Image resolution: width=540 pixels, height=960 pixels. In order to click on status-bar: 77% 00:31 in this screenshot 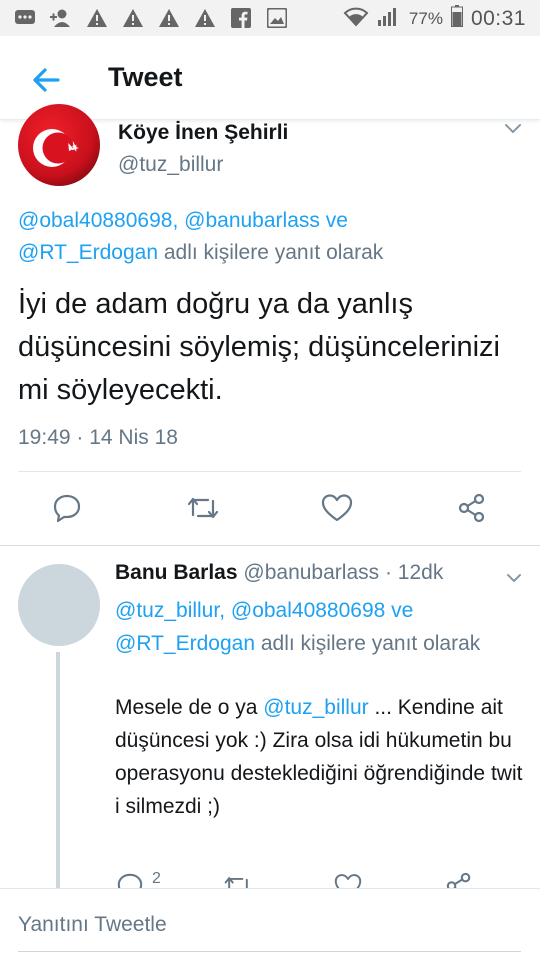, I will do `click(270, 18)`.